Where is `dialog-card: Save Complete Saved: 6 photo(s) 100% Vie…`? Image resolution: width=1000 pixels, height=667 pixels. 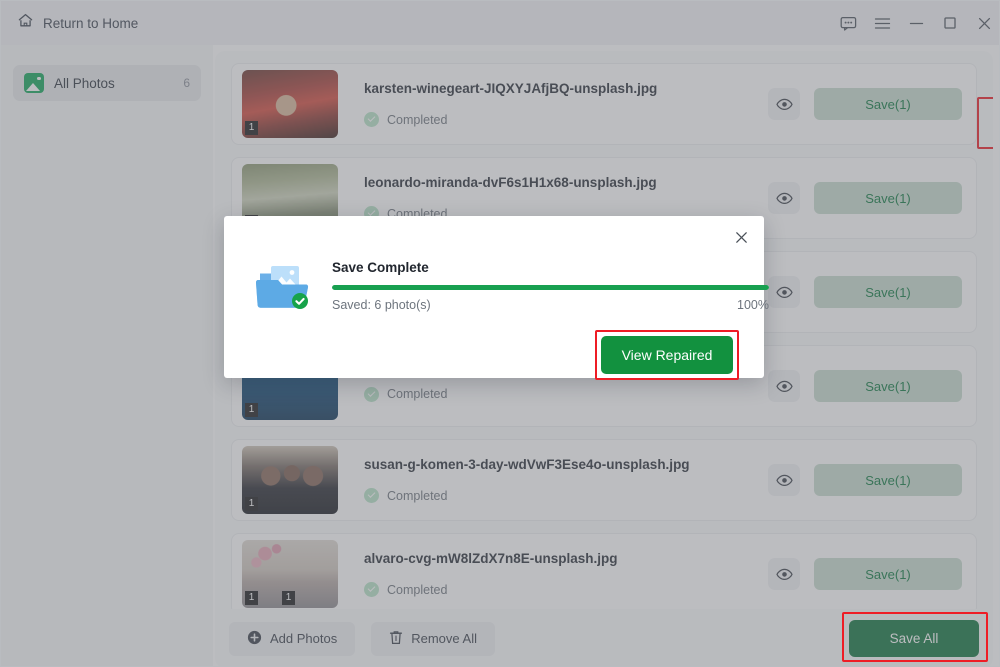 dialog-card: Save Complete Saved: 6 photo(s) 100% Vie… is located at coordinates (496, 298).